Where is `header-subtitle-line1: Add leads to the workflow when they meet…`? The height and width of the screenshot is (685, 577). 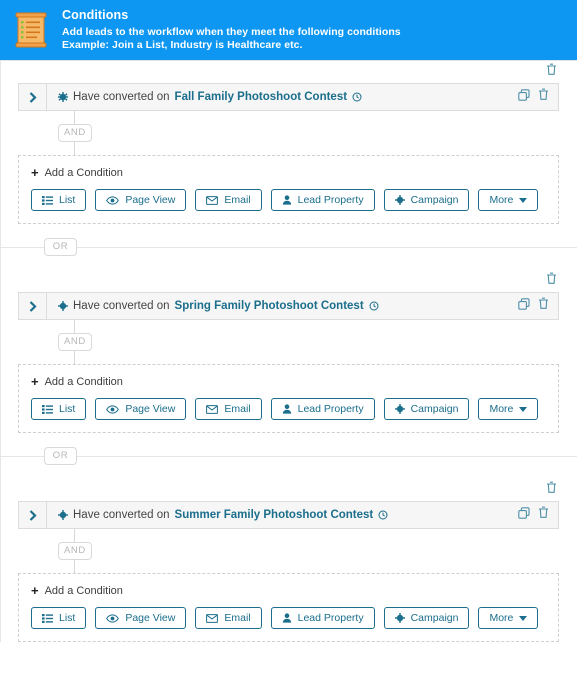
header-subtitle-line1: Add leads to the workflow when they meet… is located at coordinates (231, 31).